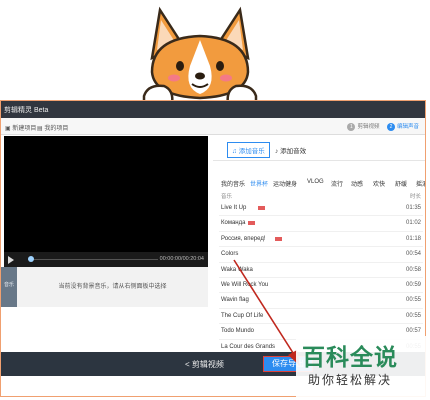 The height and width of the screenshot is (400, 430). Describe the element at coordinates (243, 238) in the screenshot. I see `track-name: Россия, вперед!` at that location.